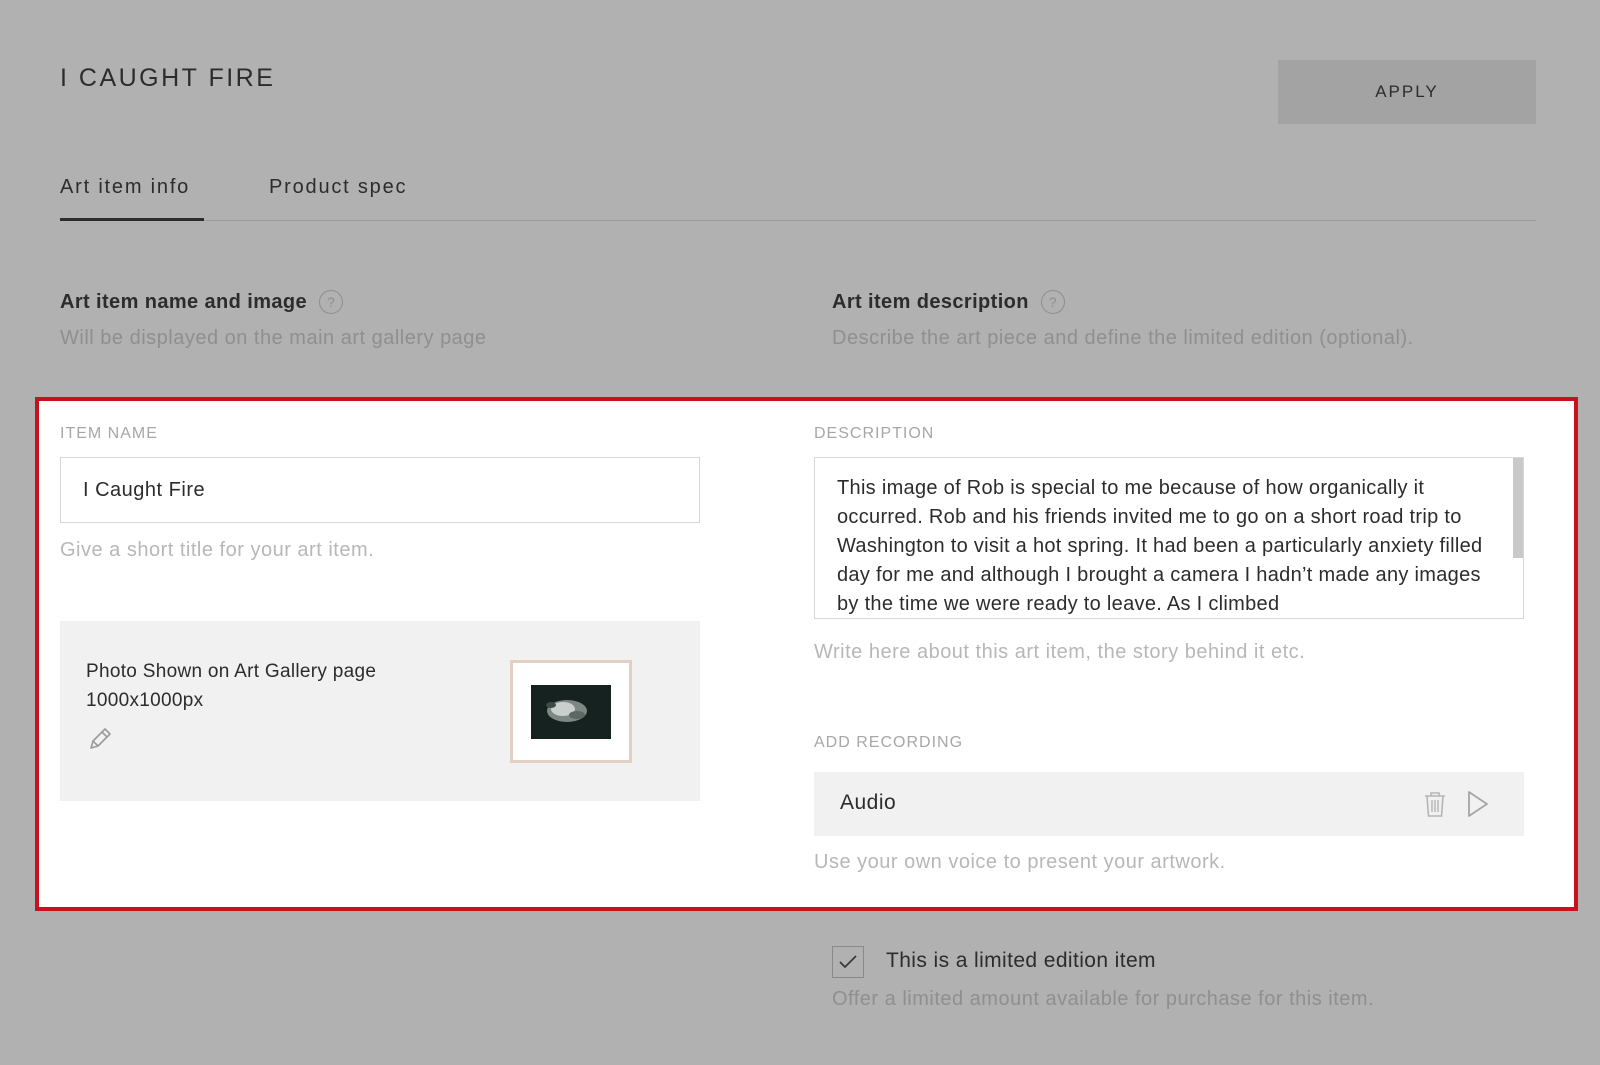 The width and height of the screenshot is (1600, 1065). I want to click on tab-product-spec: Product spec, so click(338, 198).